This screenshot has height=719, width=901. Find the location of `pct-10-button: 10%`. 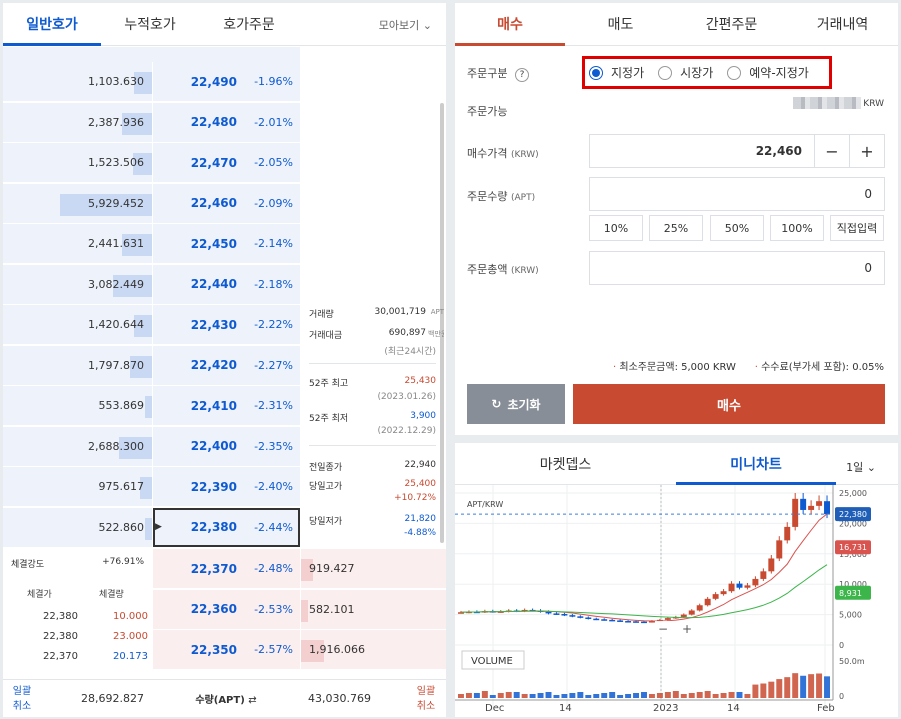

pct-10-button: 10% is located at coordinates (616, 228).